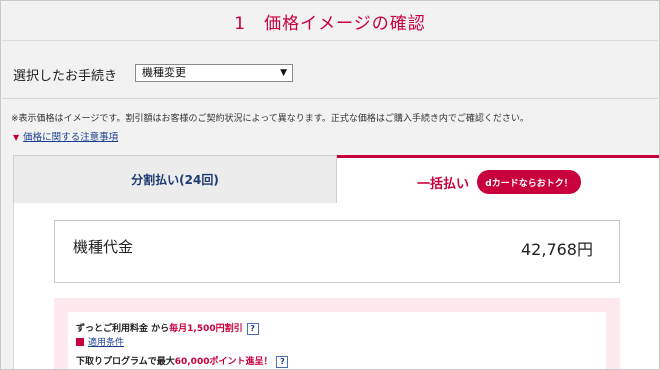 This screenshot has width=660, height=370. I want to click on section-divider, so click(330, 98).